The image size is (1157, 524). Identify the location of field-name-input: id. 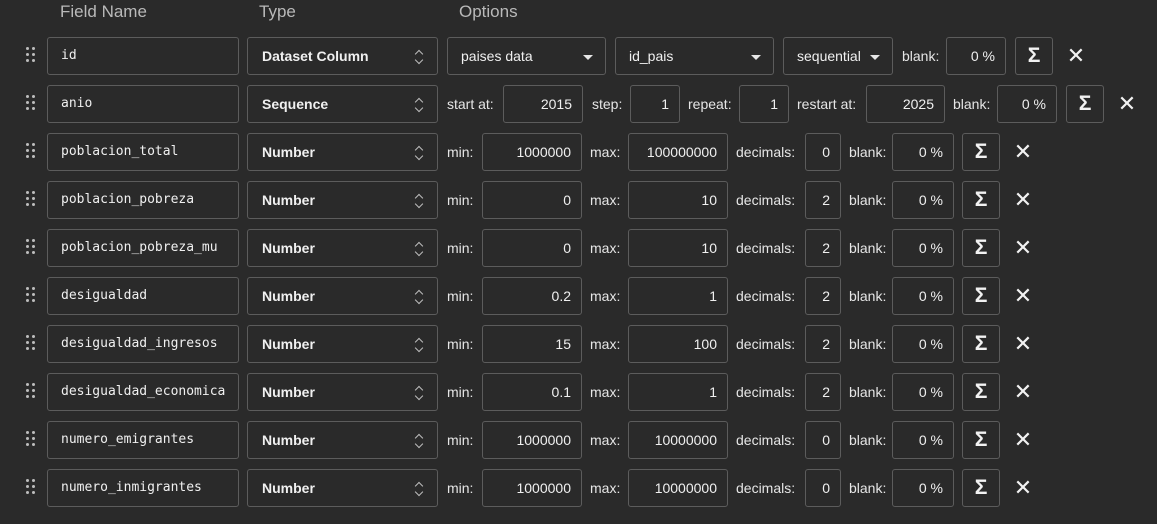
(143, 56).